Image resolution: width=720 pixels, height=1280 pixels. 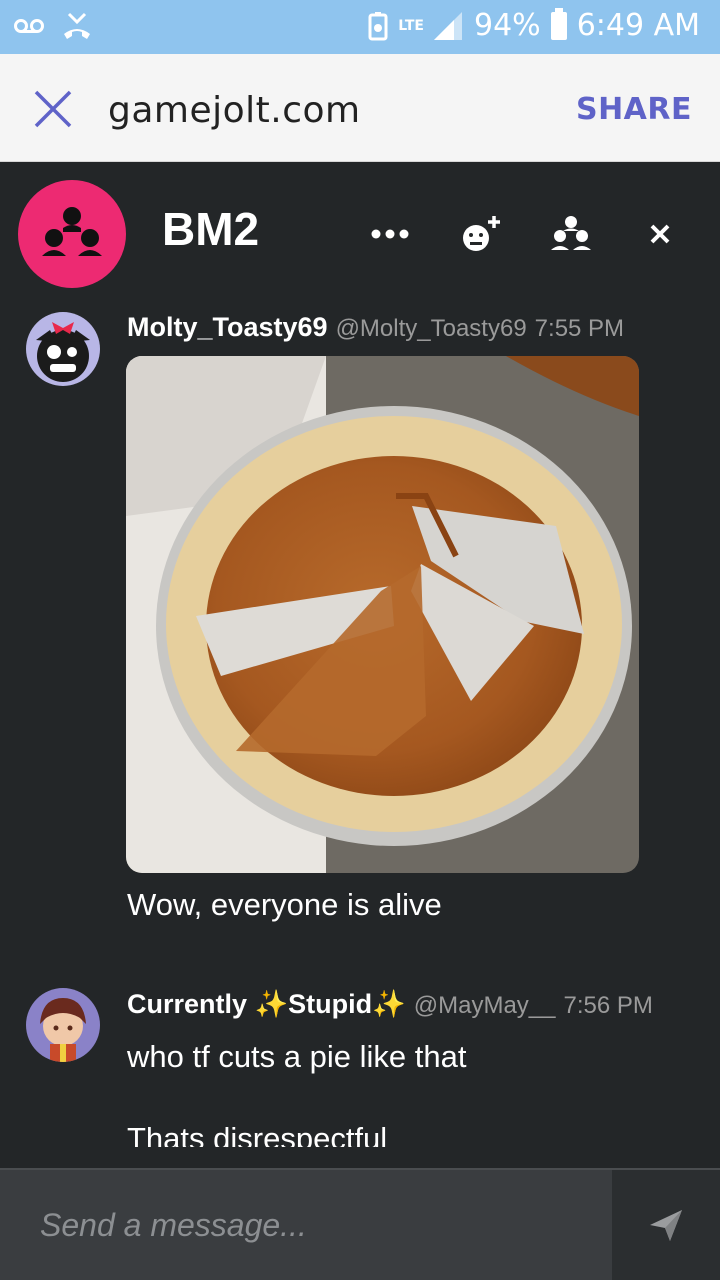 What do you see at coordinates (480, 234) in the screenshot?
I see `add-friend-icon` at bounding box center [480, 234].